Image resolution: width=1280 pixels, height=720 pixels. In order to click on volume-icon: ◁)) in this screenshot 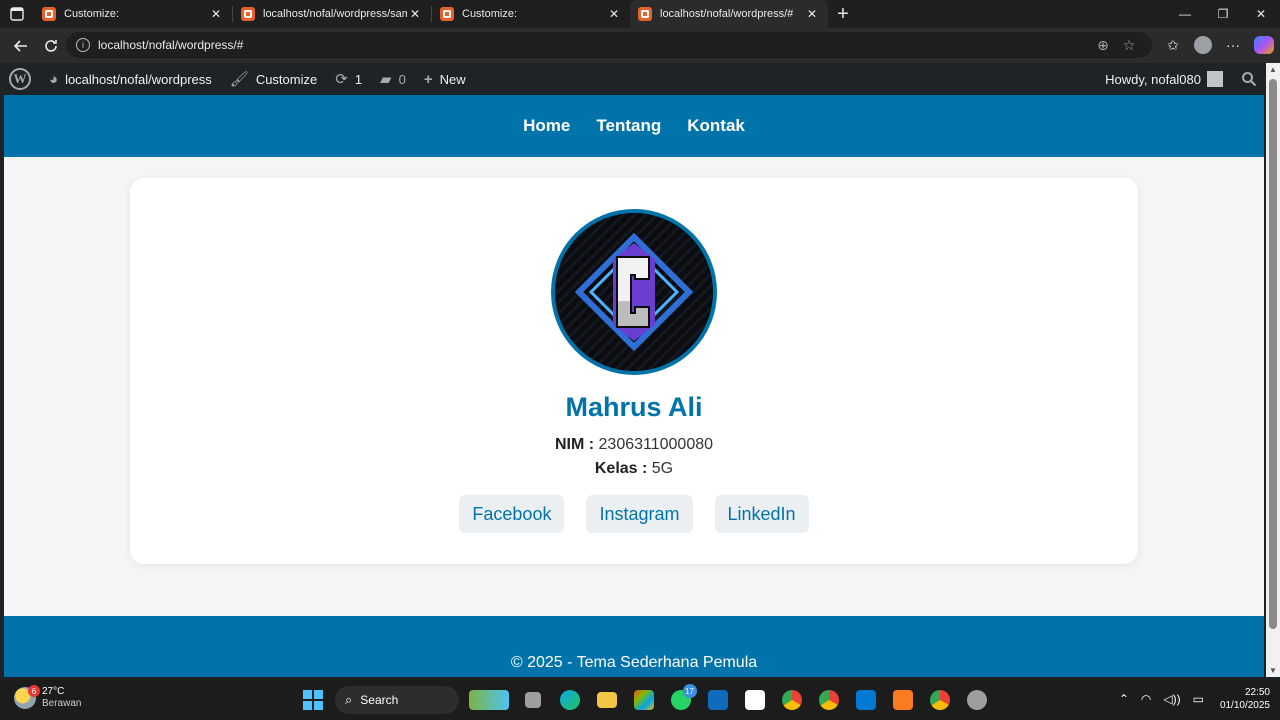, I will do `click(1171, 699)`.